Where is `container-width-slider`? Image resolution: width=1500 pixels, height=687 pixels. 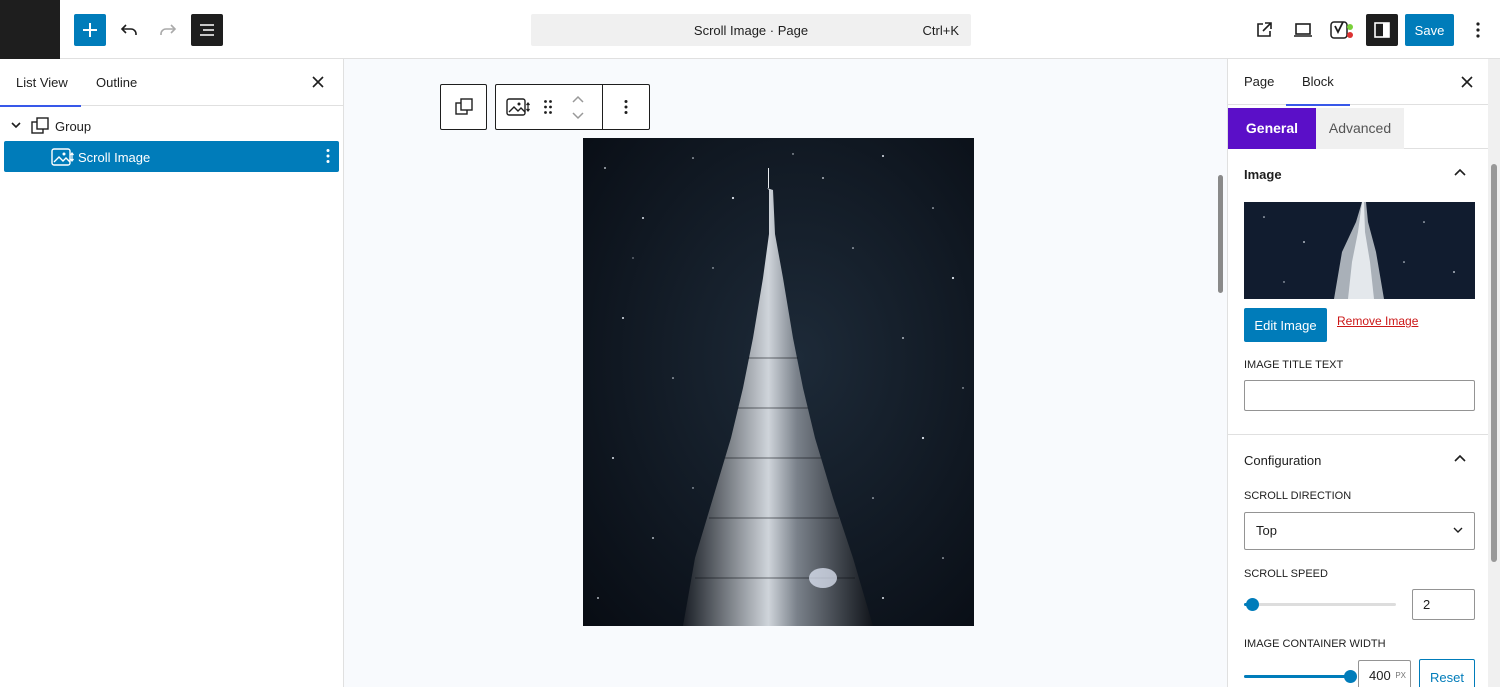 container-width-slider is located at coordinates (1300, 676).